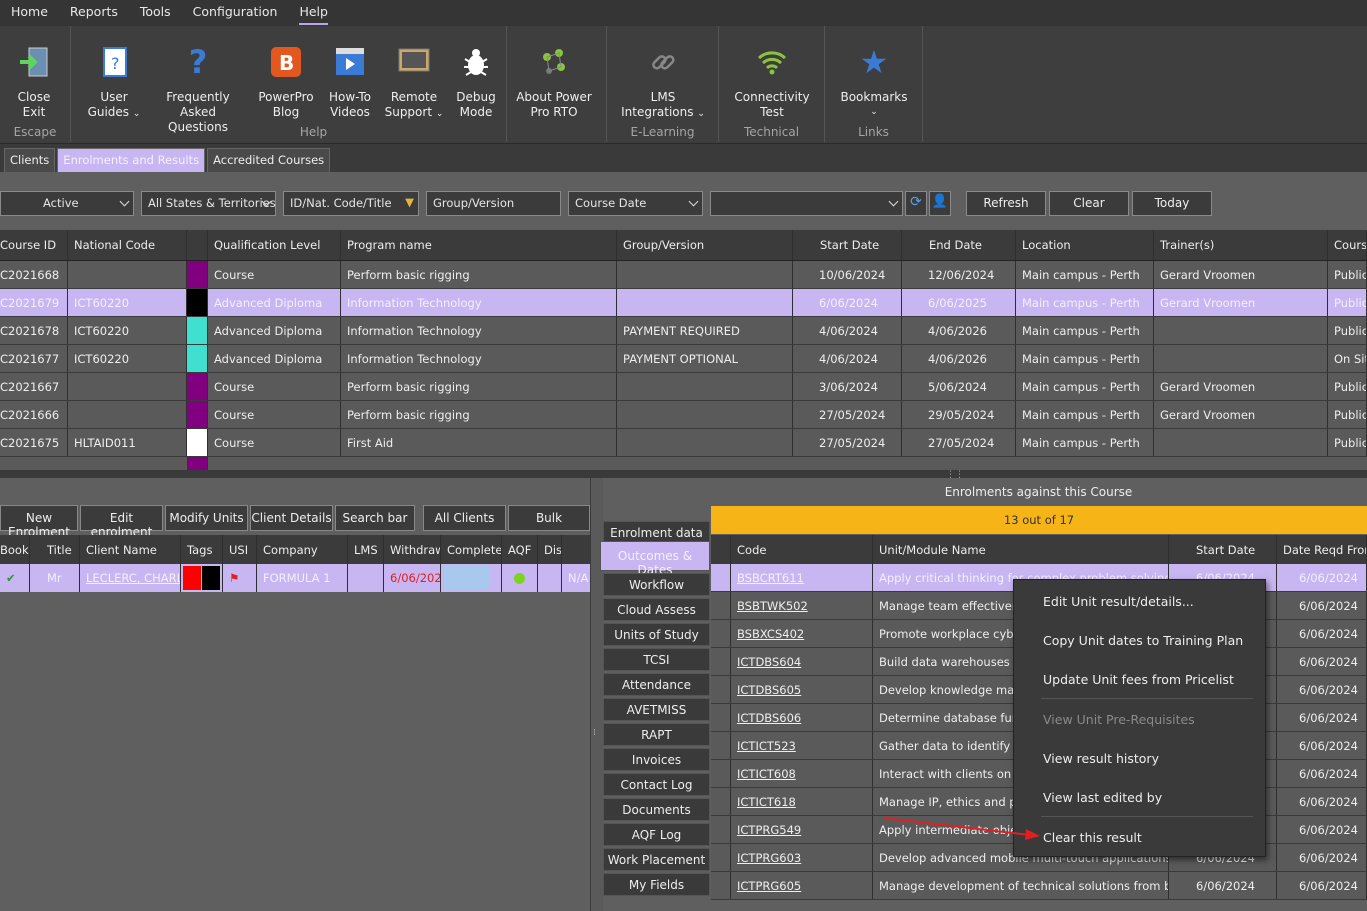  Describe the element at coordinates (656, 684) in the screenshot. I see `side-tab: Attendance` at that location.